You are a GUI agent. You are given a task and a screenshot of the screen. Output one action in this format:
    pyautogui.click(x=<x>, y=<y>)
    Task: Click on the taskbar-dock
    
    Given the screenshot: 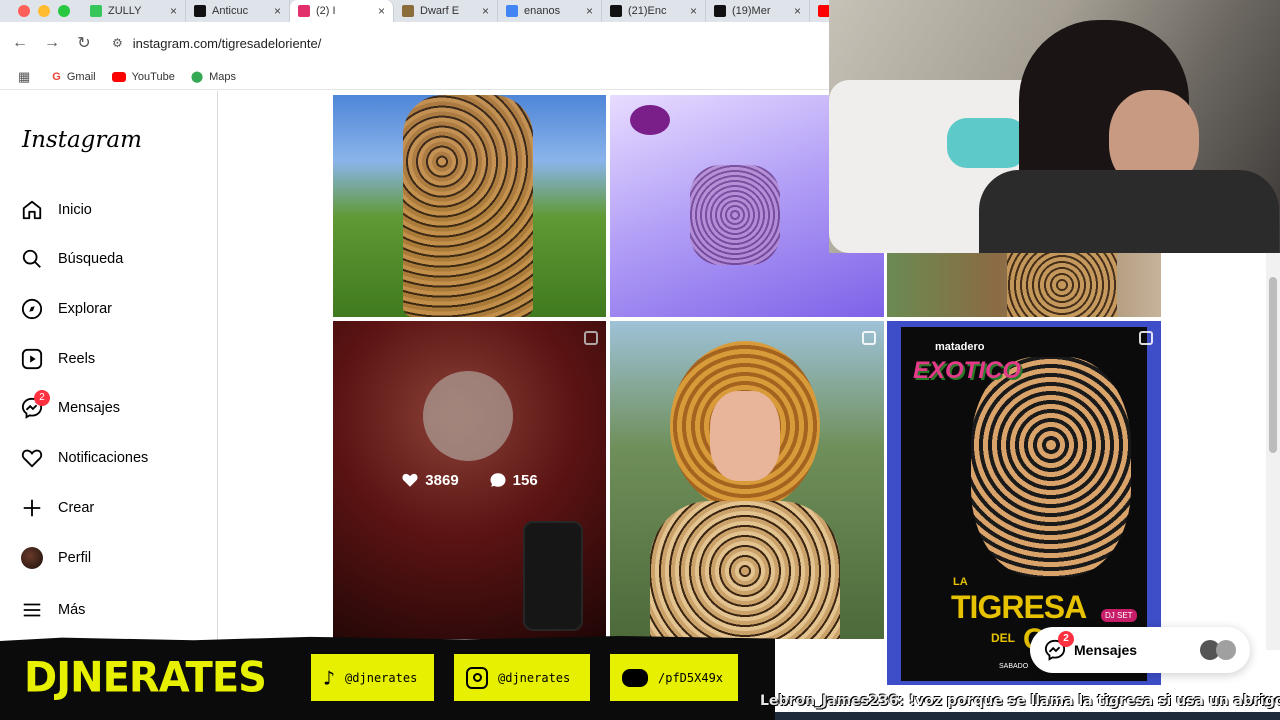 What is the action you would take?
    pyautogui.click(x=1027, y=716)
    